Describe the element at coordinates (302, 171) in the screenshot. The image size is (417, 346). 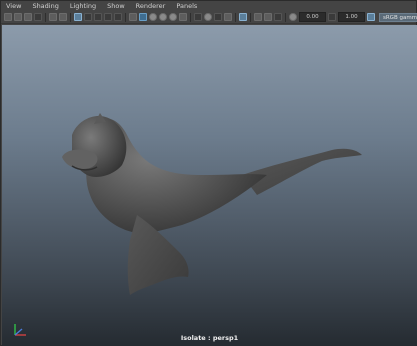
I see `tail-fin` at that location.